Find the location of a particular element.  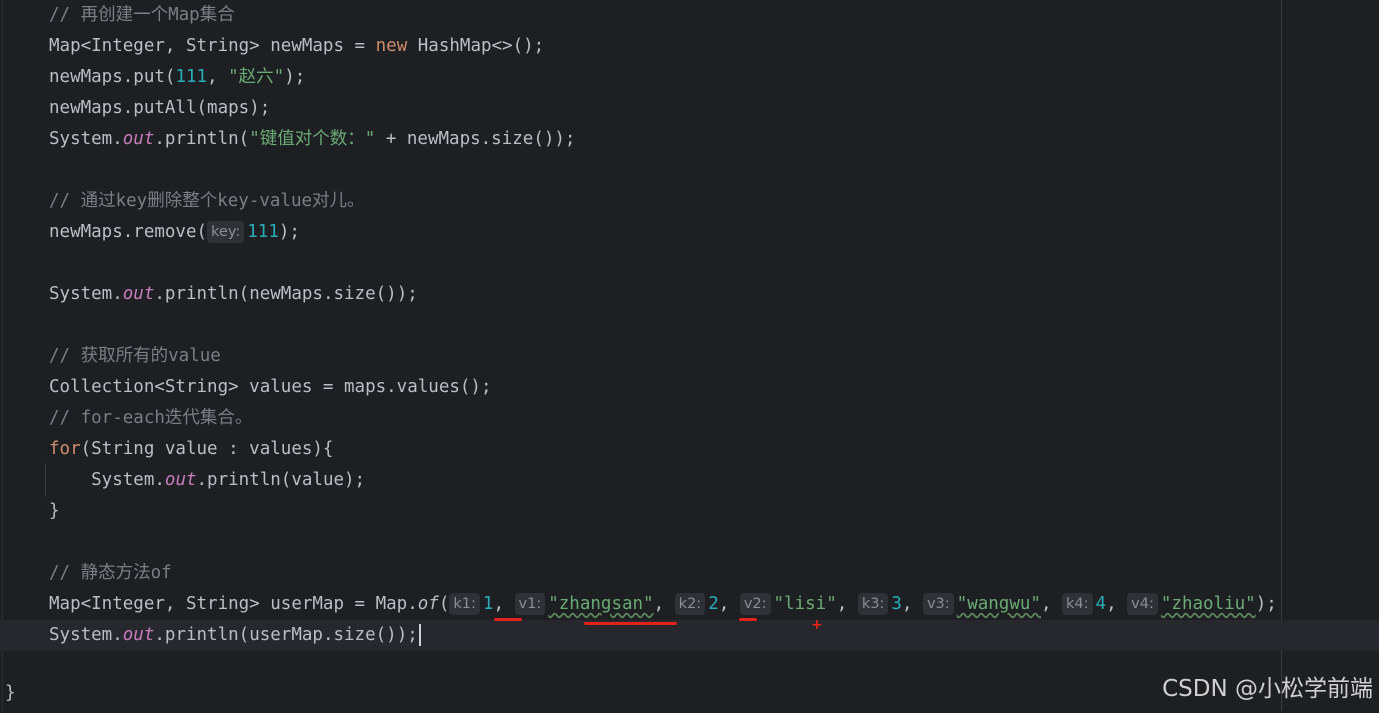

number-literal: 3 is located at coordinates (896, 604).